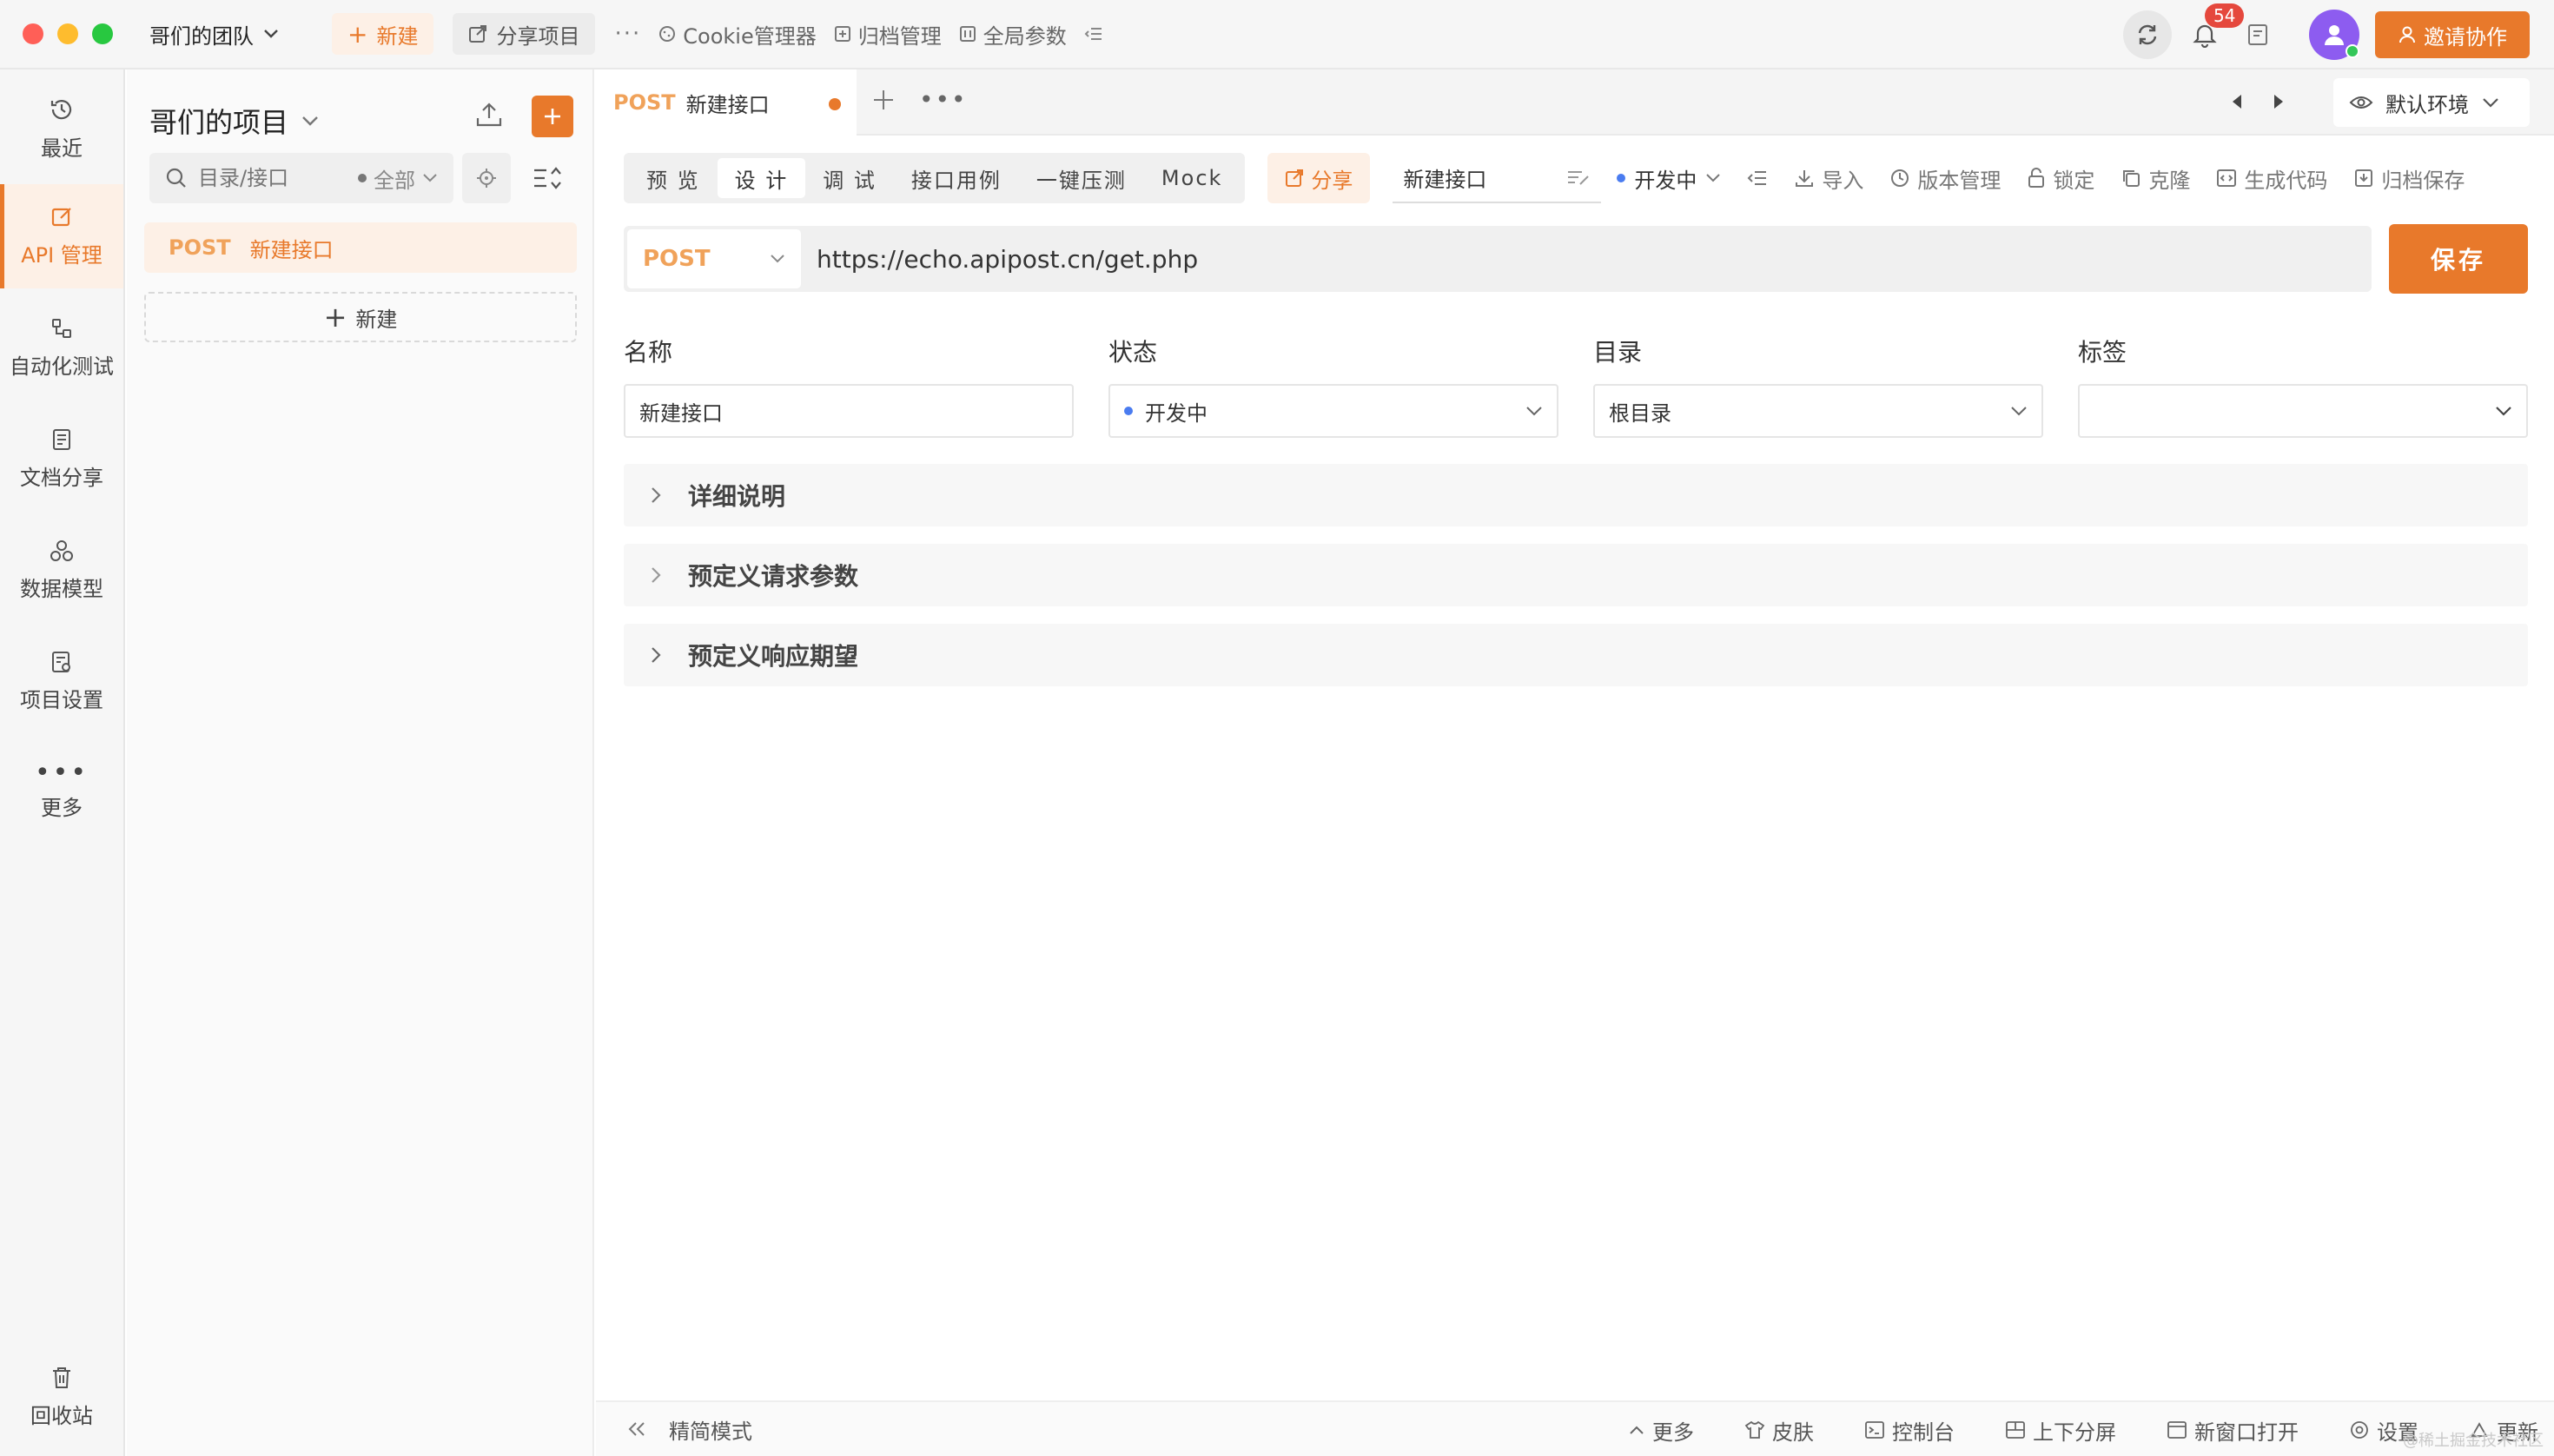 The height and width of the screenshot is (1456, 2554). Describe the element at coordinates (1875, 1430) in the screenshot. I see `terminal-icon` at that location.